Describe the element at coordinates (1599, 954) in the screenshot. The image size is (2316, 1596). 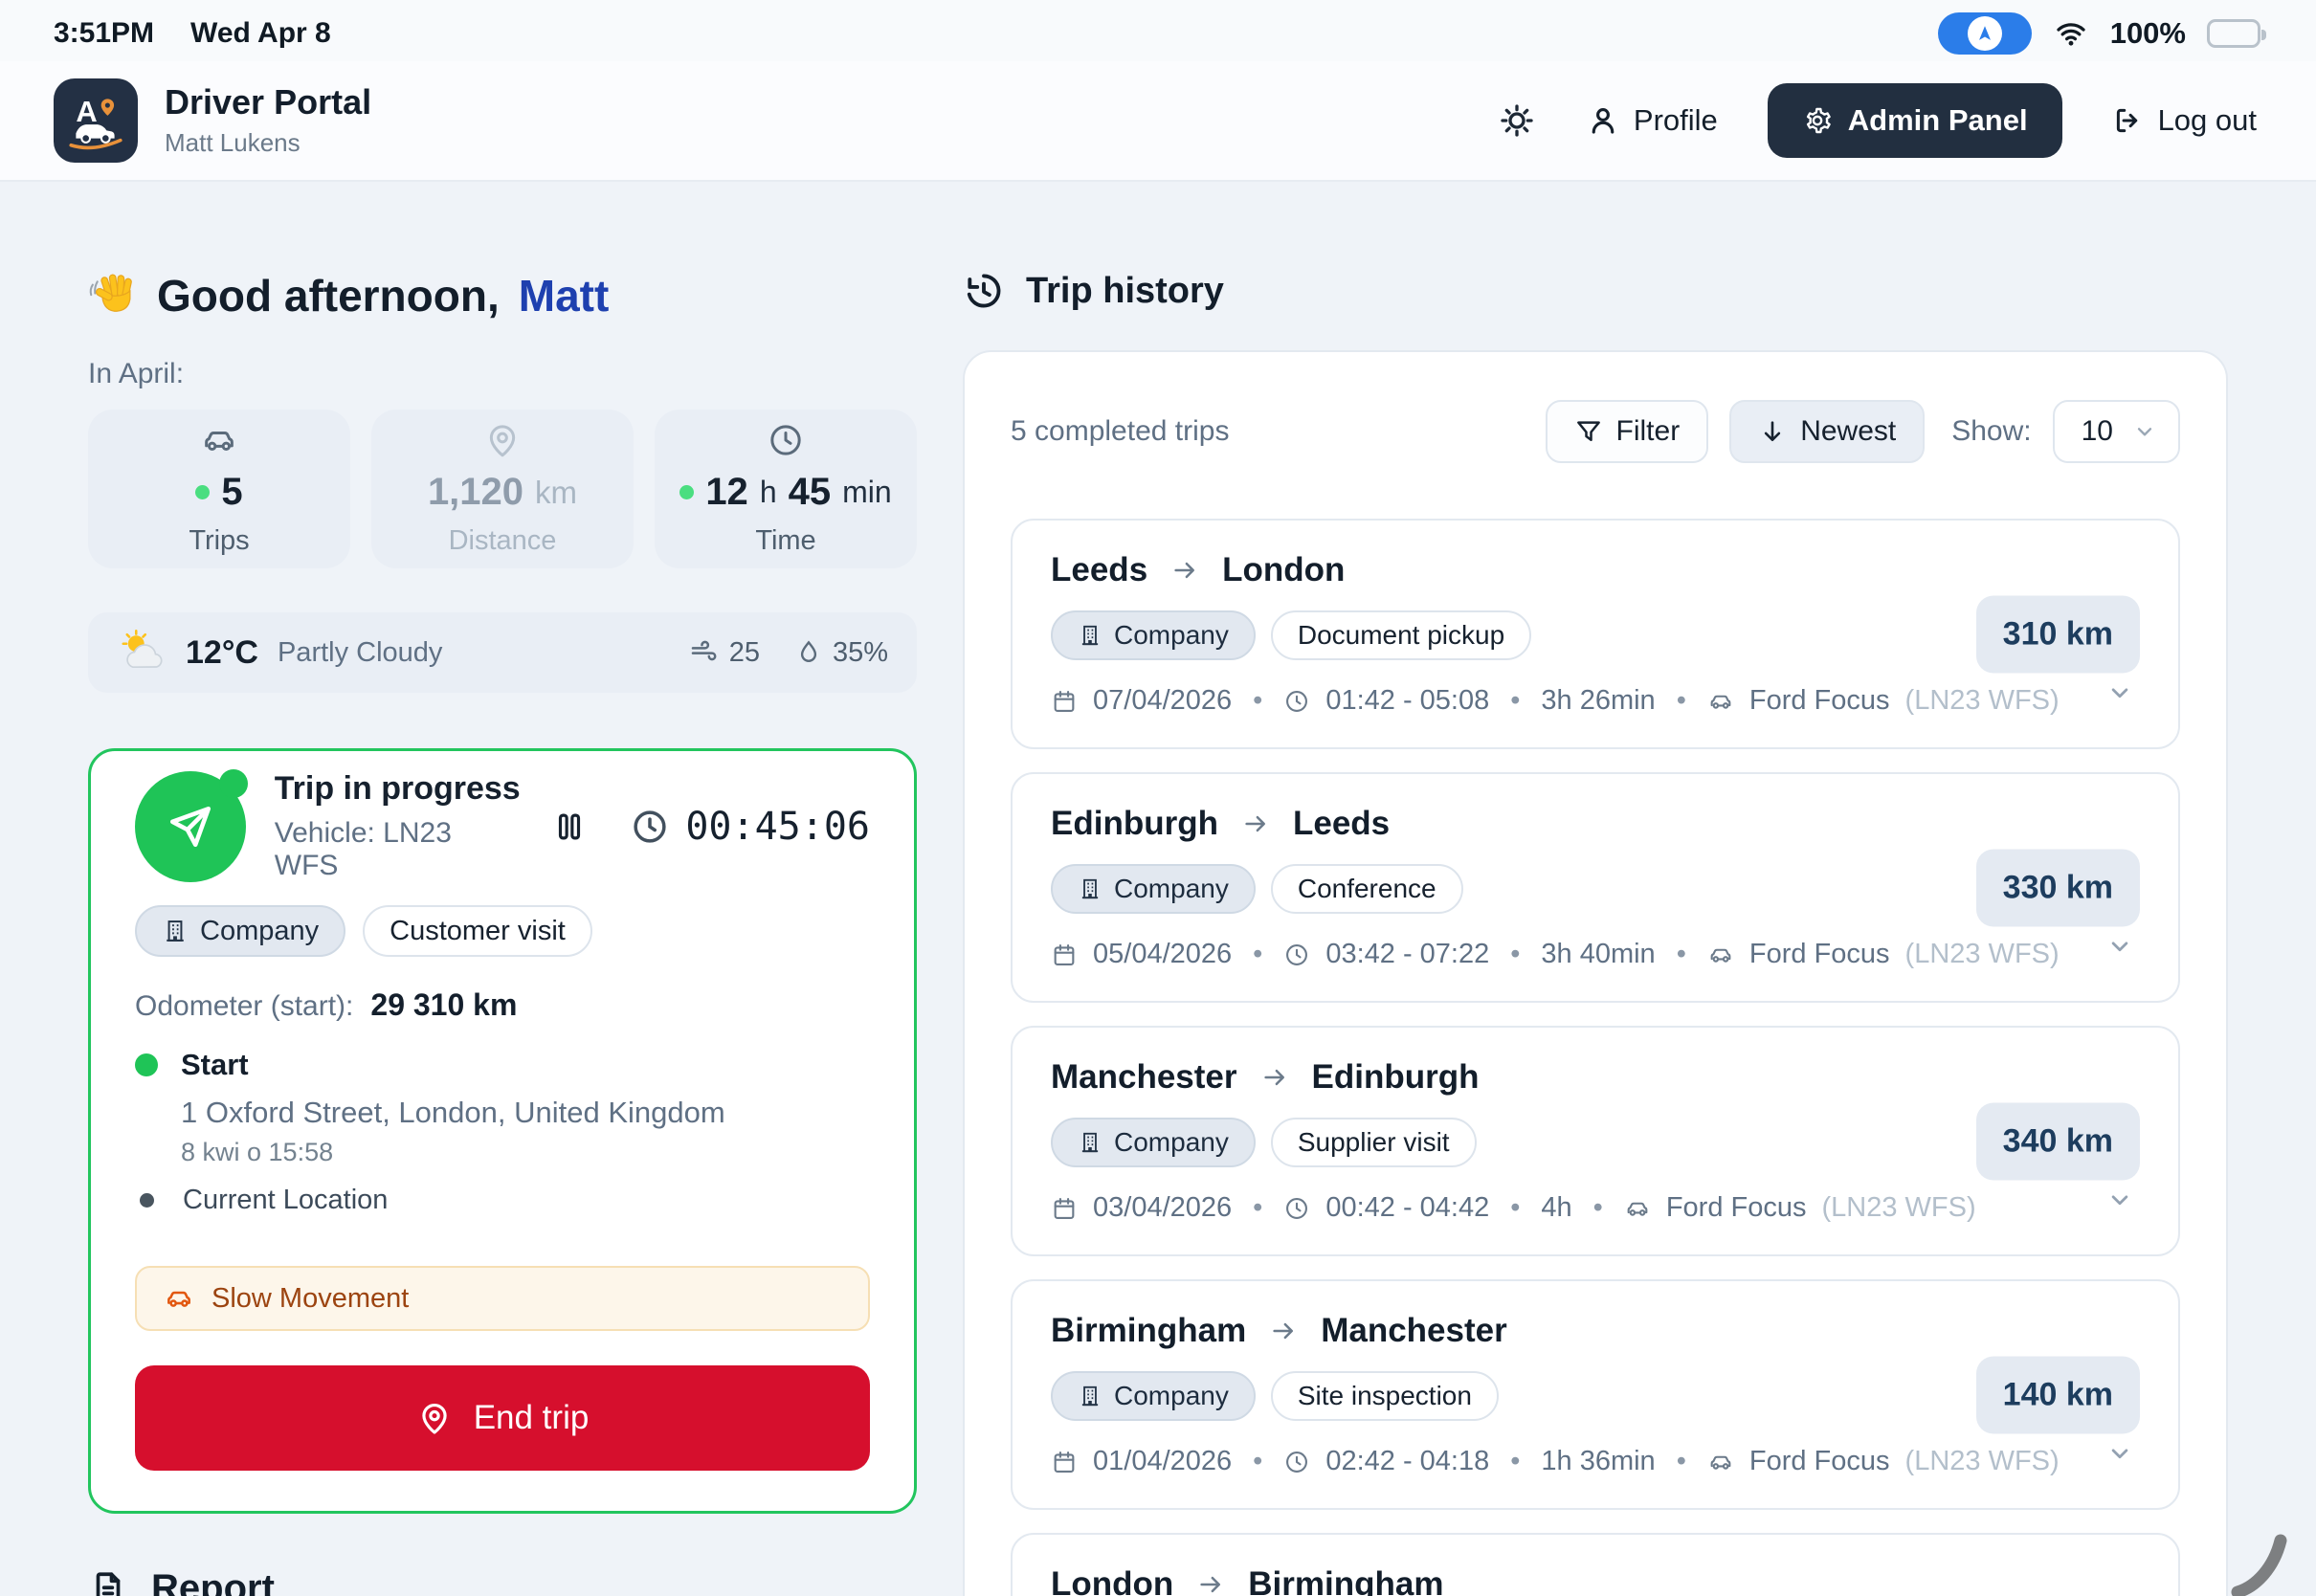
I see `trip-duration: 3h 40min` at that location.